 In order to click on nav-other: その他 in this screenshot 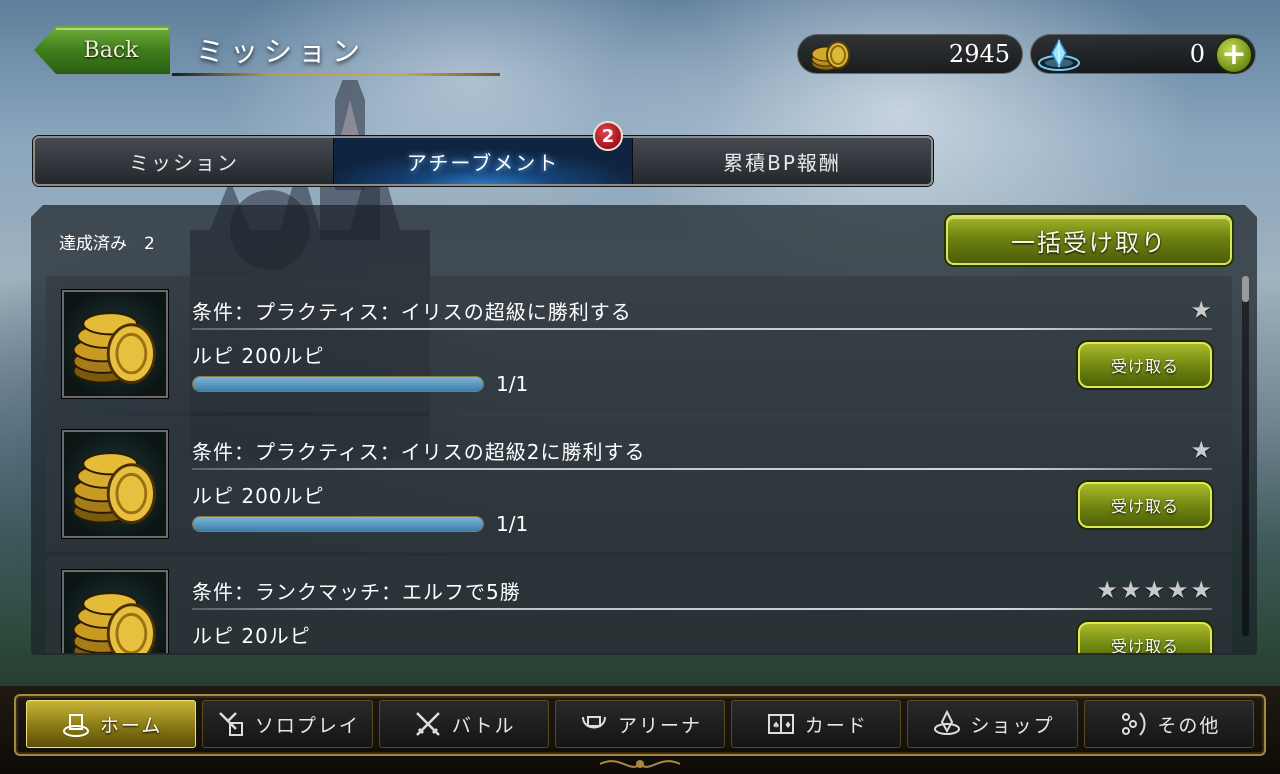, I will do `click(1168, 724)`.